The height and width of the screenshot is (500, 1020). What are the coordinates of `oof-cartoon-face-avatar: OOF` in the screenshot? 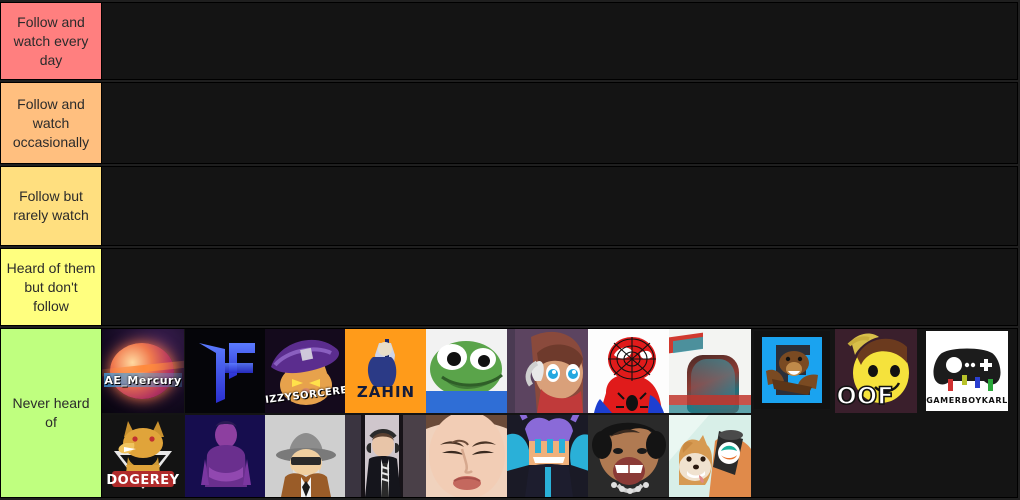 It's located at (876, 371).